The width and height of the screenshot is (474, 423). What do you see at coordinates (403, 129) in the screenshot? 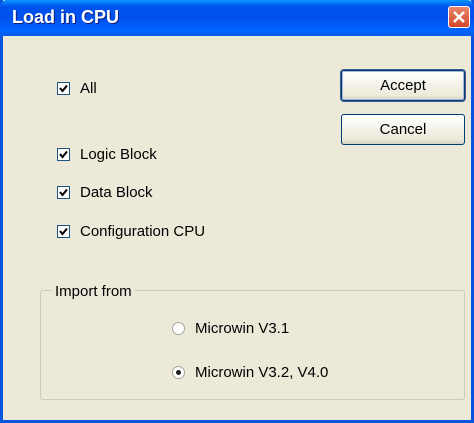
I see `cancel-button: Cancel` at bounding box center [403, 129].